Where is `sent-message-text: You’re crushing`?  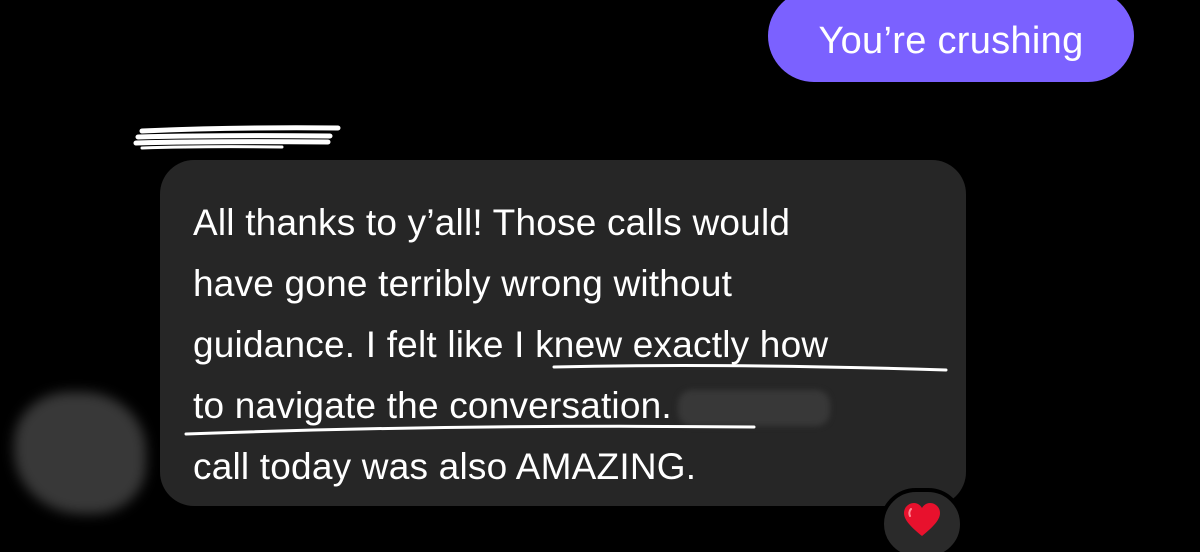
sent-message-text: You’re crushing is located at coordinates (951, 40).